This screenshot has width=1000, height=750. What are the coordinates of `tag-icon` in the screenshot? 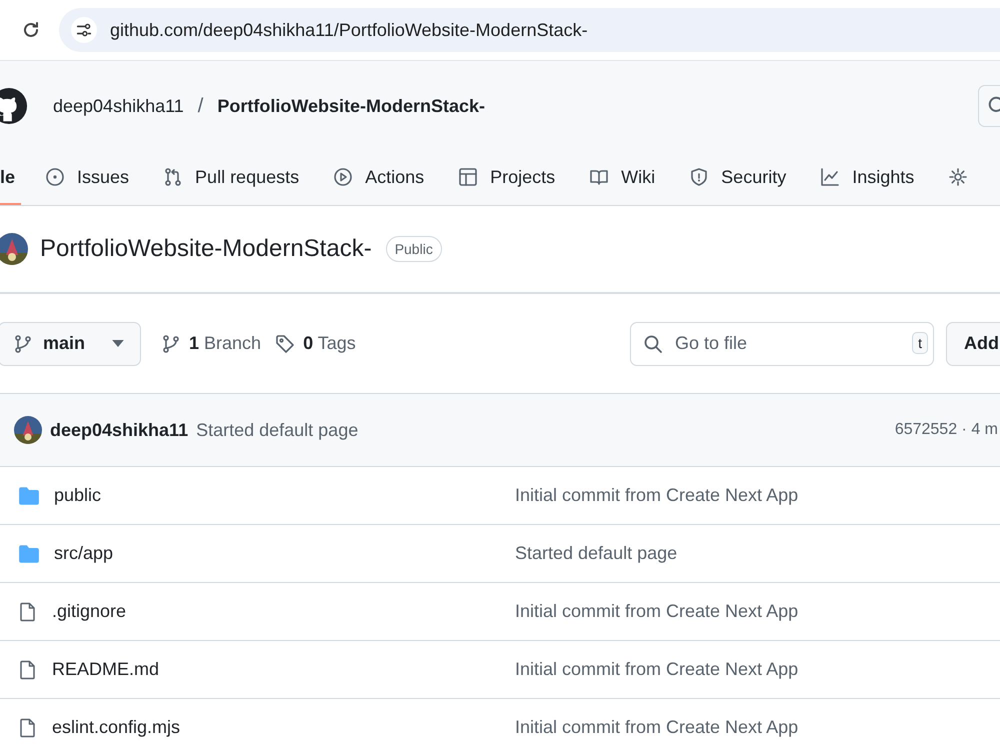 It's located at (285, 344).